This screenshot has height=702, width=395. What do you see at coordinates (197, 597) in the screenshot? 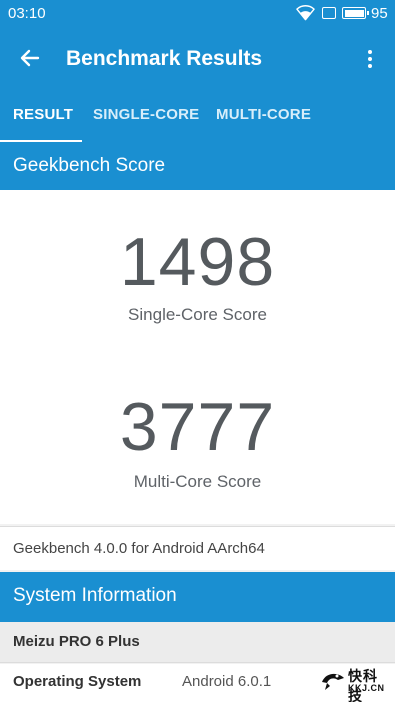
I see `system-information-header: System Information` at bounding box center [197, 597].